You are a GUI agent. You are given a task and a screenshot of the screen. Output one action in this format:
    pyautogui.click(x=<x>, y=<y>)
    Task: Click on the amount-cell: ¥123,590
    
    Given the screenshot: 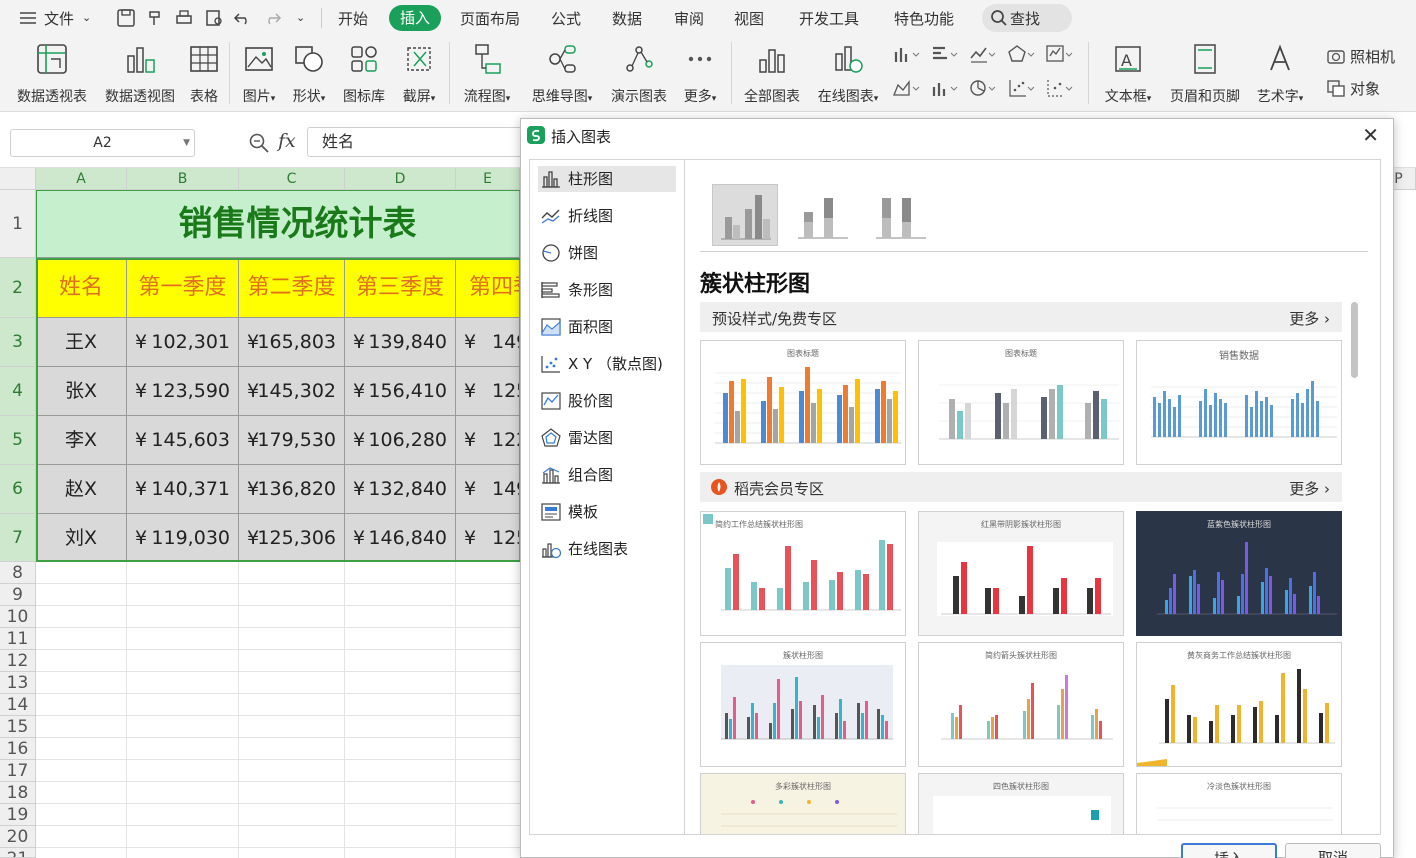 What is the action you would take?
    pyautogui.click(x=183, y=391)
    